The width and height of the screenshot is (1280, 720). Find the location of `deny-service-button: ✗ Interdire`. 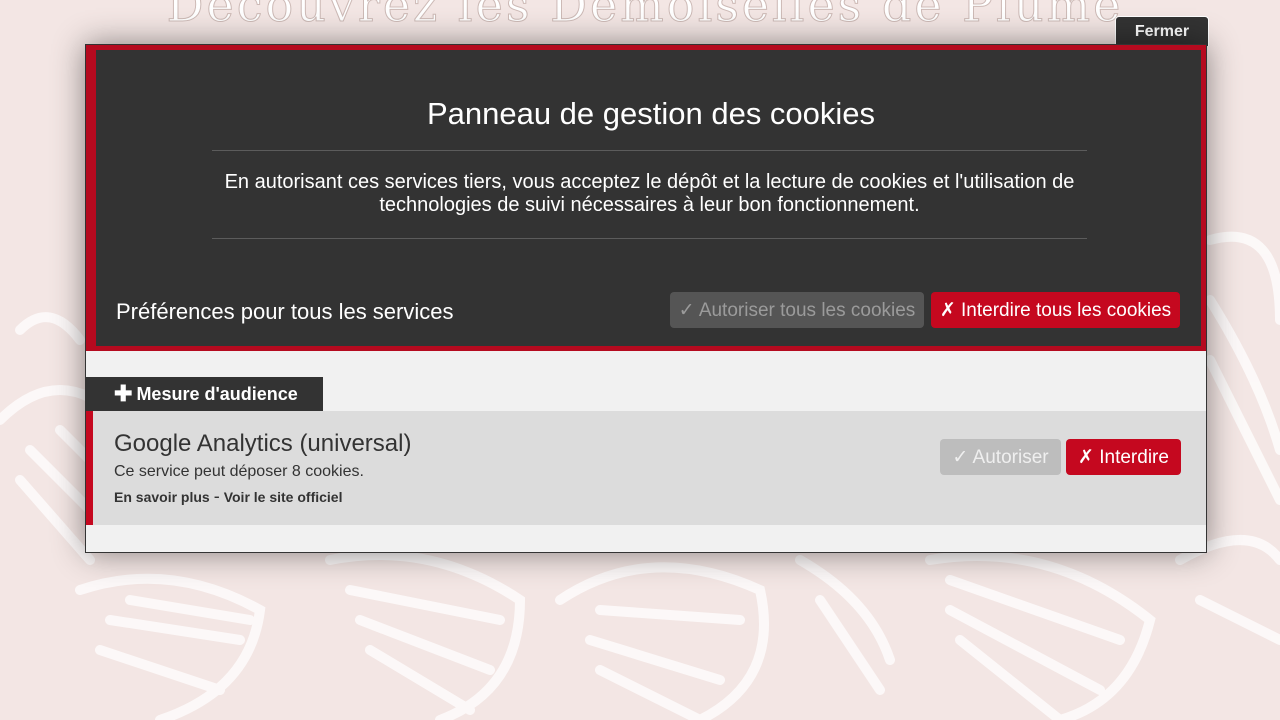

deny-service-button: ✗ Interdire is located at coordinates (1123, 457).